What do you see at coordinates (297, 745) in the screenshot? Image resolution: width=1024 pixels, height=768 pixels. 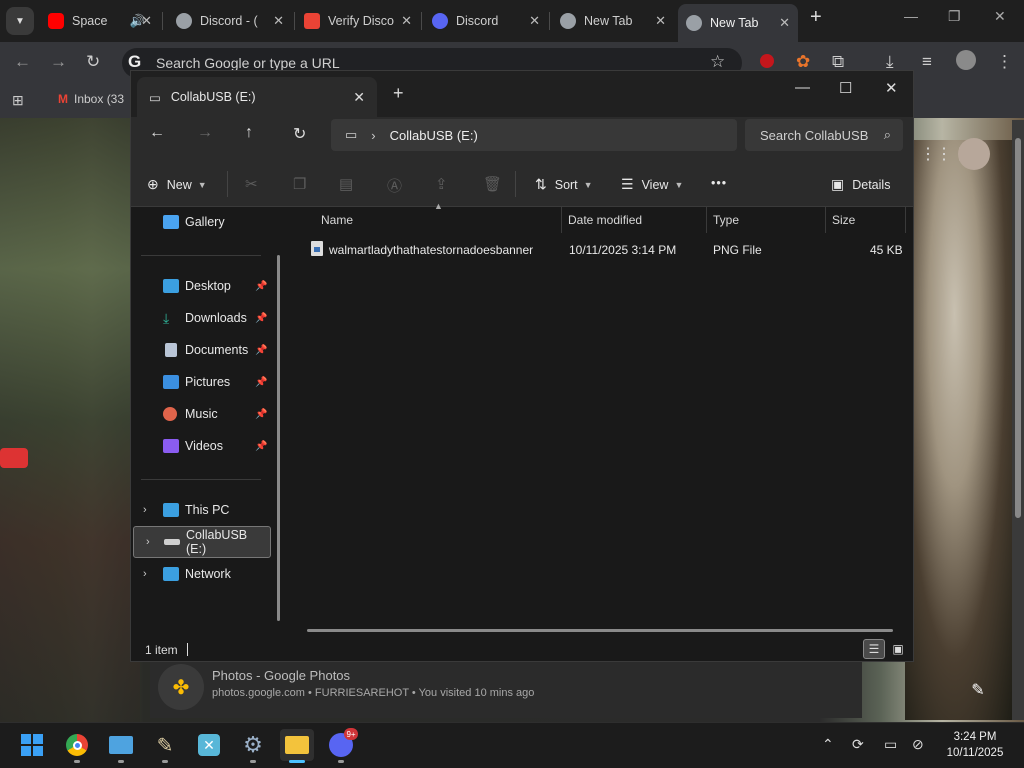 I see `taskbar-file-explorer` at bounding box center [297, 745].